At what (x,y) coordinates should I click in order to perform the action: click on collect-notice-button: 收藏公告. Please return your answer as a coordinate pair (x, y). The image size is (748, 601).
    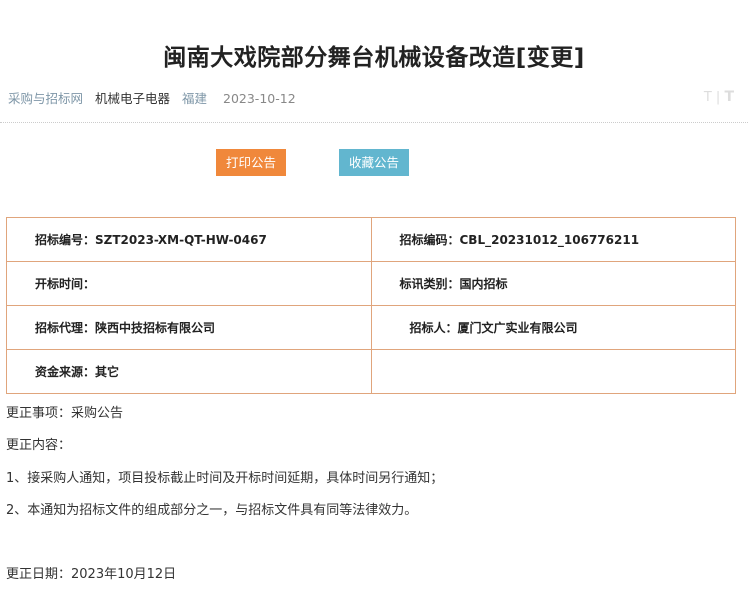
    Looking at the image, I should click on (374, 162).